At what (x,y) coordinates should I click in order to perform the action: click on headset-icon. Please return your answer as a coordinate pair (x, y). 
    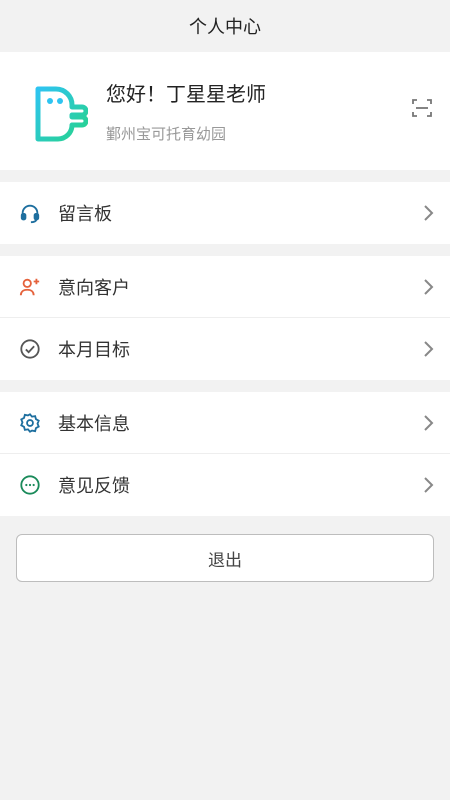
    Looking at the image, I should click on (30, 213).